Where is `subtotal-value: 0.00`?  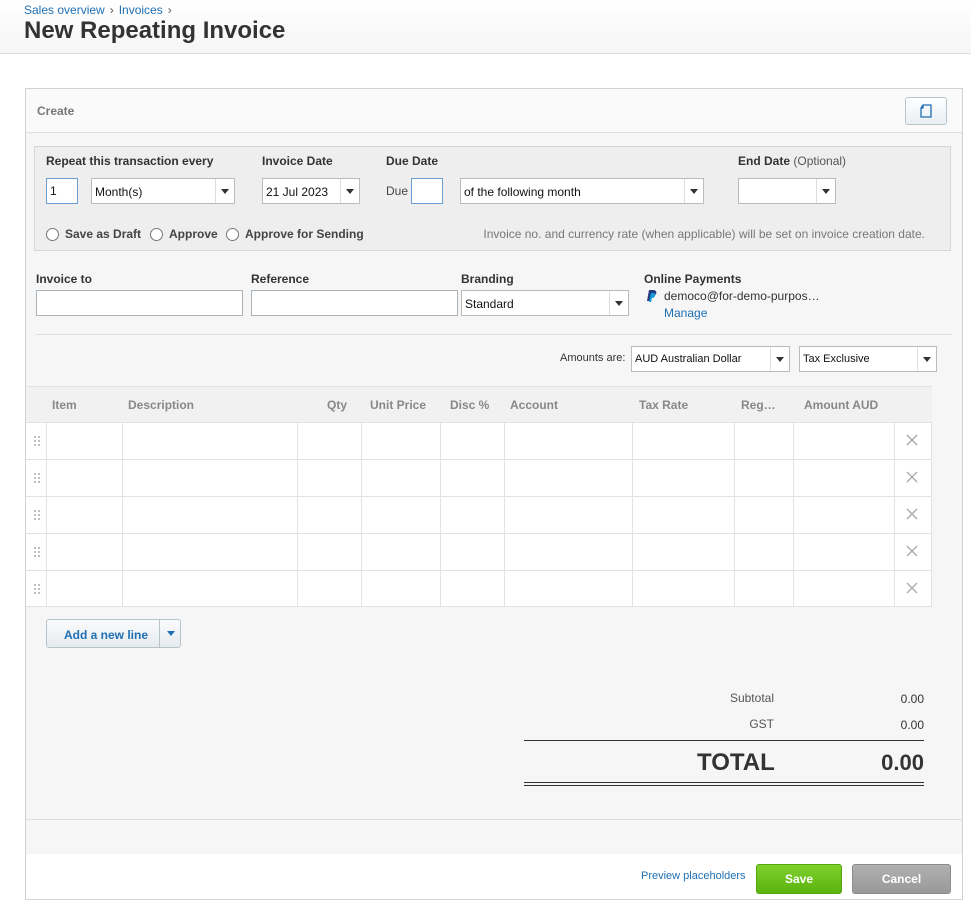 subtotal-value: 0.00 is located at coordinates (912, 699).